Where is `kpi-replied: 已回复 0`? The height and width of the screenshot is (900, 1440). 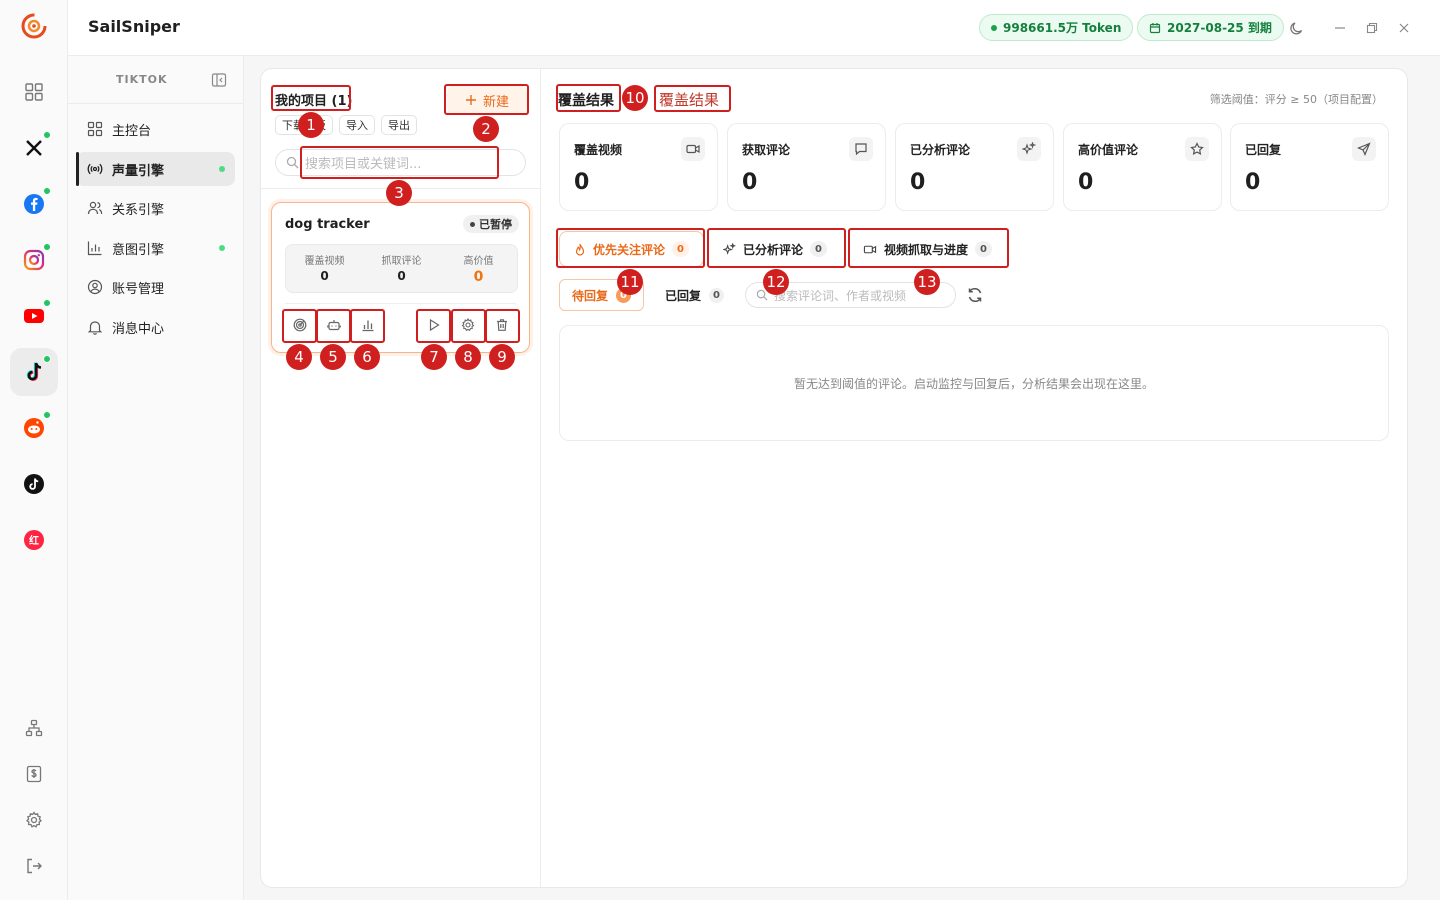 kpi-replied: 已回复 0 is located at coordinates (1309, 167).